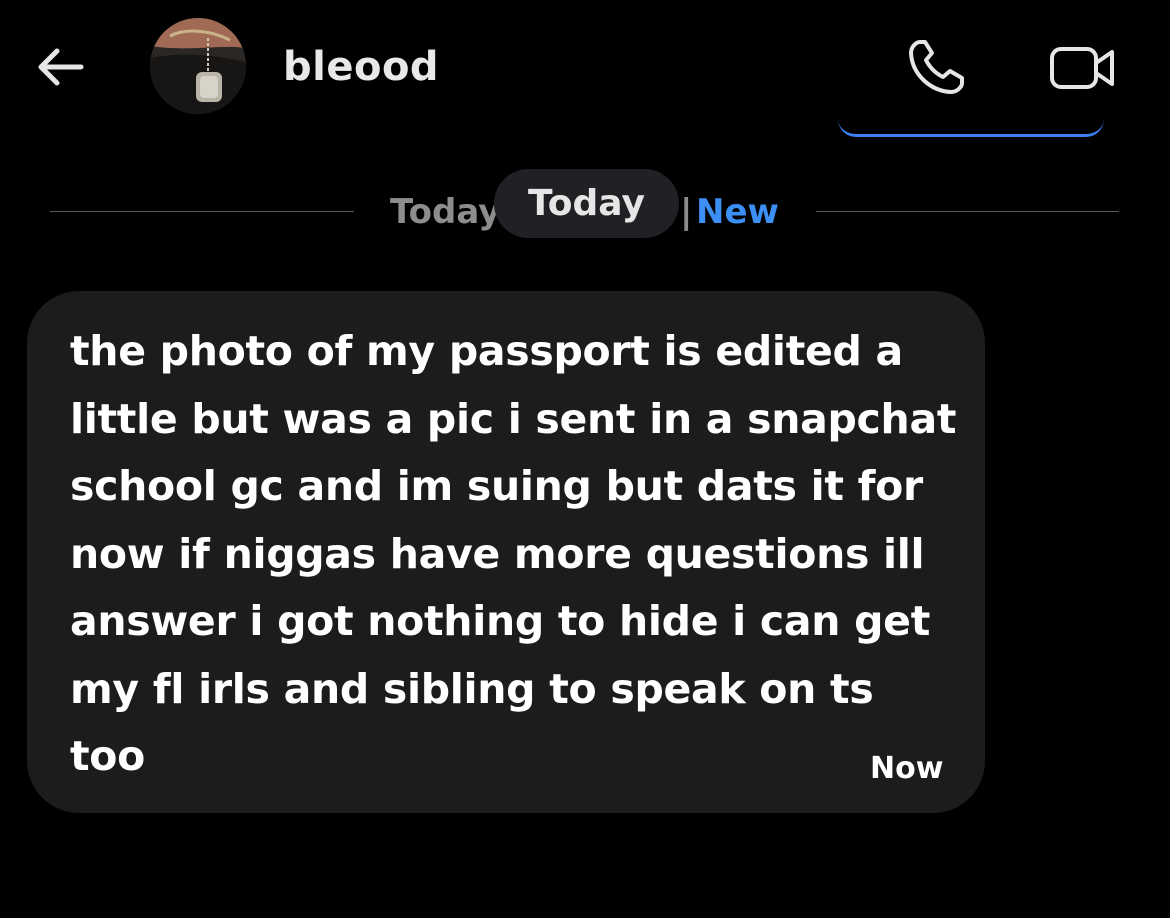 This screenshot has width=1170, height=918. I want to click on divider-new-label: New, so click(737, 212).